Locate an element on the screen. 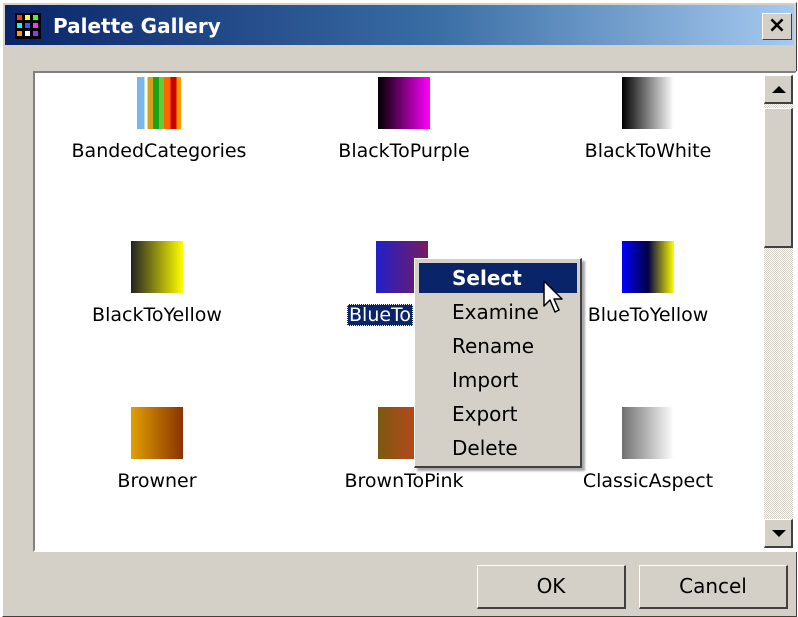 Image resolution: width=798 pixels, height=617 pixels. palette-item-black-to-purple: BlackToPurple is located at coordinates (404, 119).